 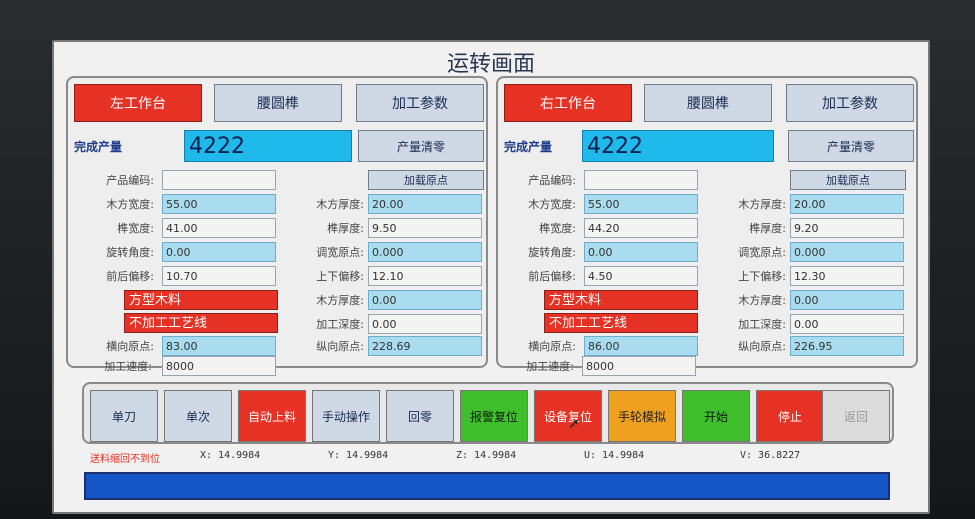 I want to click on tab-right-workbench: 右工作台, so click(x=568, y=103).